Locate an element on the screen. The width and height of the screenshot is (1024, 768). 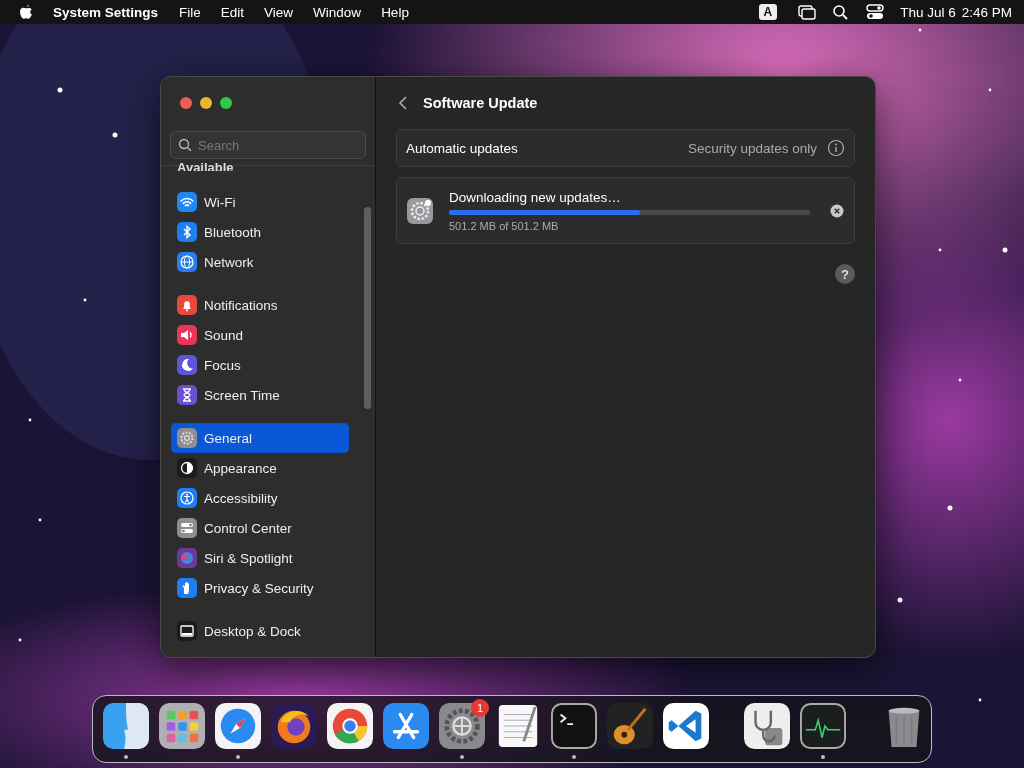
sidebar-item: General is located at coordinates (260, 438).